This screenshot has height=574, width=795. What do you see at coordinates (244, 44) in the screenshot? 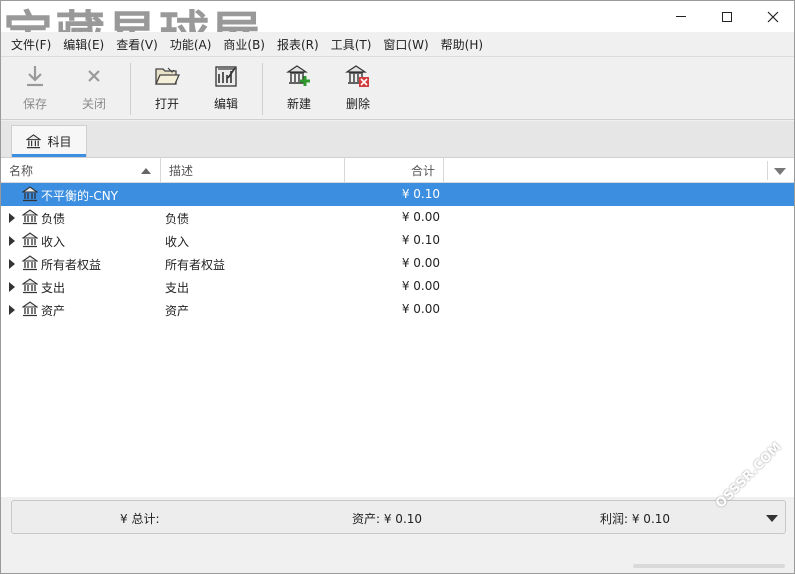
I see `menu-business: 商业(B)` at bounding box center [244, 44].